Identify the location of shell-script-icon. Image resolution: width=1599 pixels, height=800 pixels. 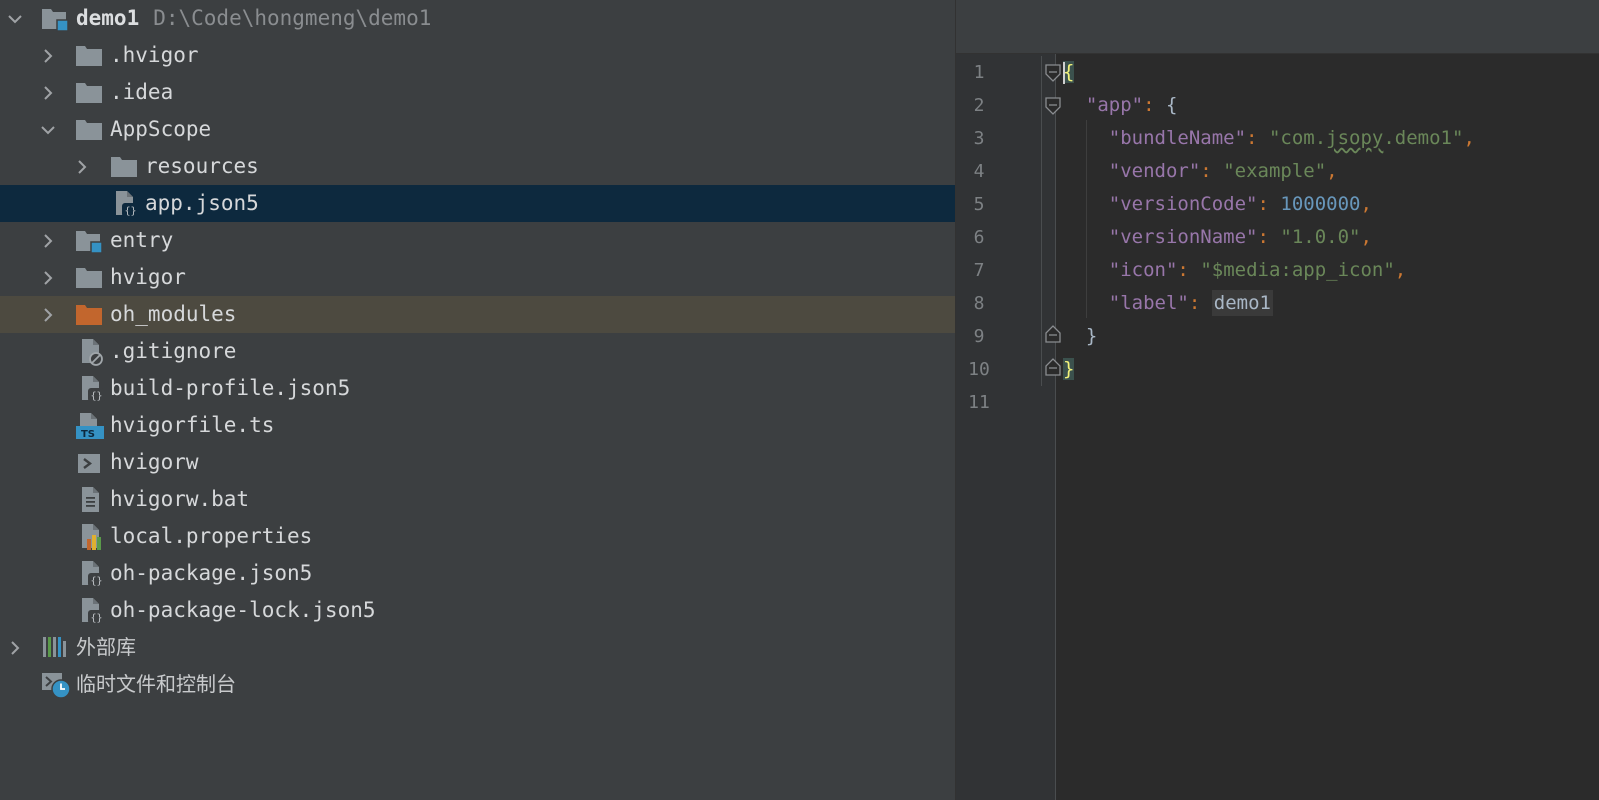
(92, 463).